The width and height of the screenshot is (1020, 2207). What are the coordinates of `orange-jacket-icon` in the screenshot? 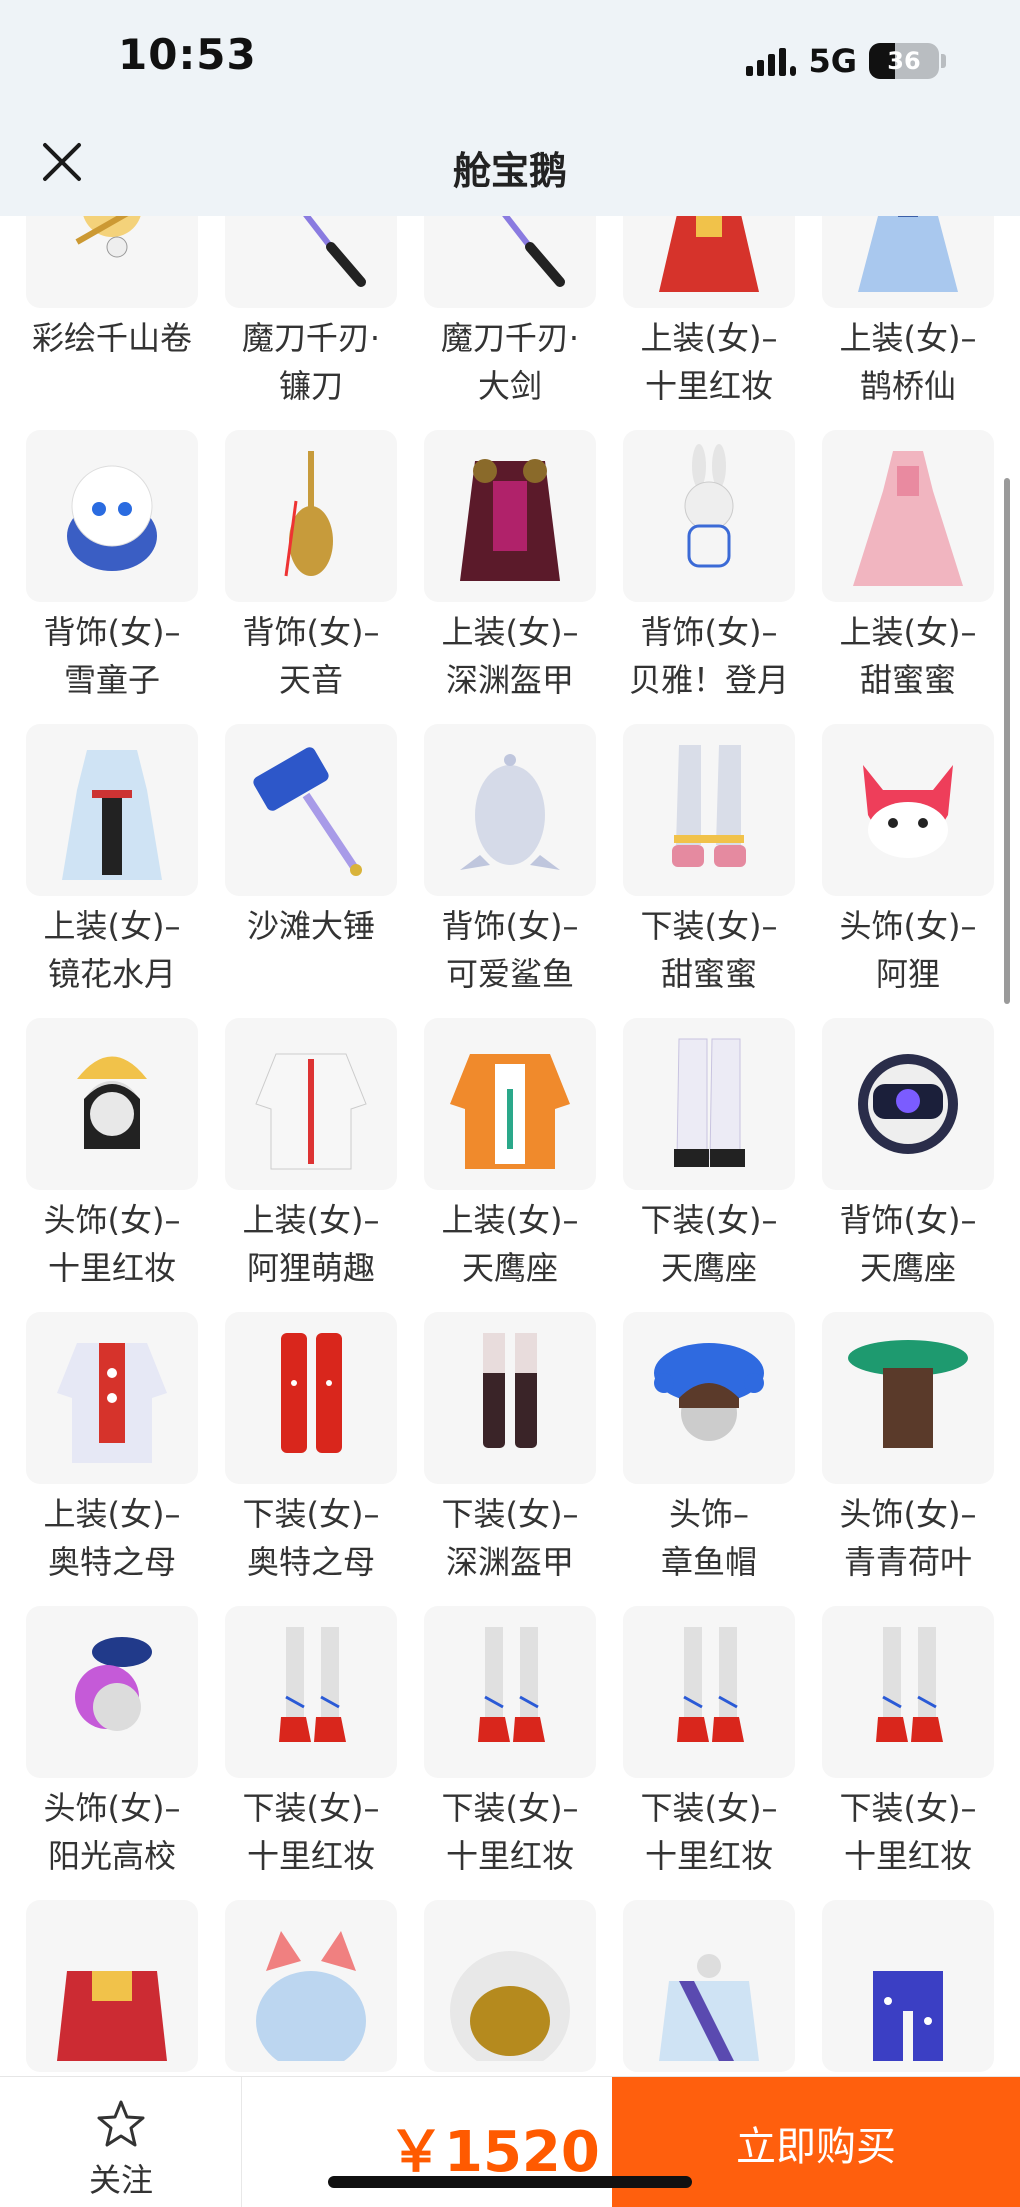 It's located at (510, 1111).